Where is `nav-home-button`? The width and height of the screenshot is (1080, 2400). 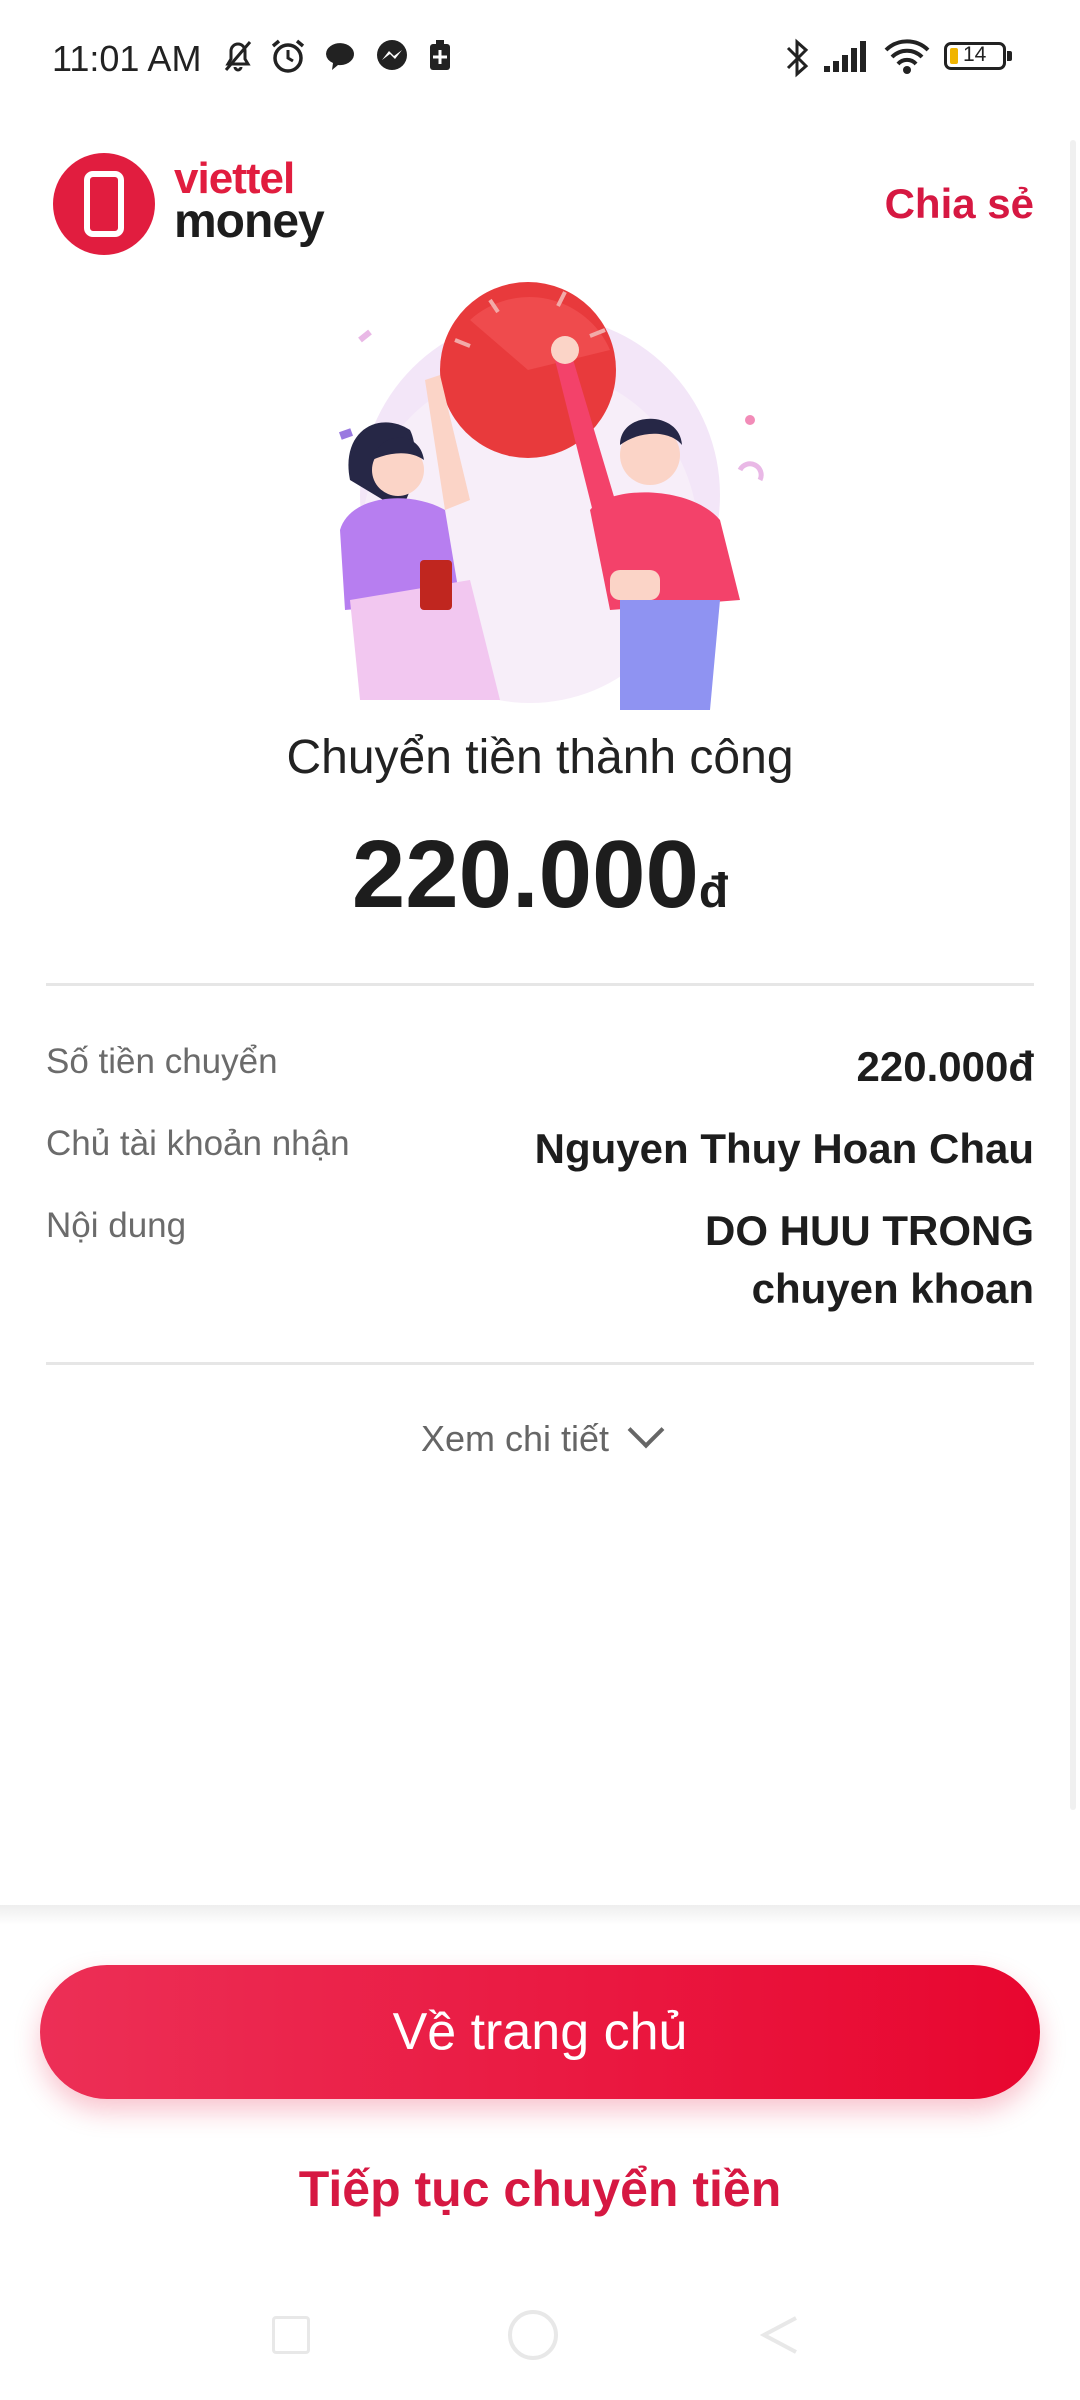 nav-home-button is located at coordinates (533, 2335).